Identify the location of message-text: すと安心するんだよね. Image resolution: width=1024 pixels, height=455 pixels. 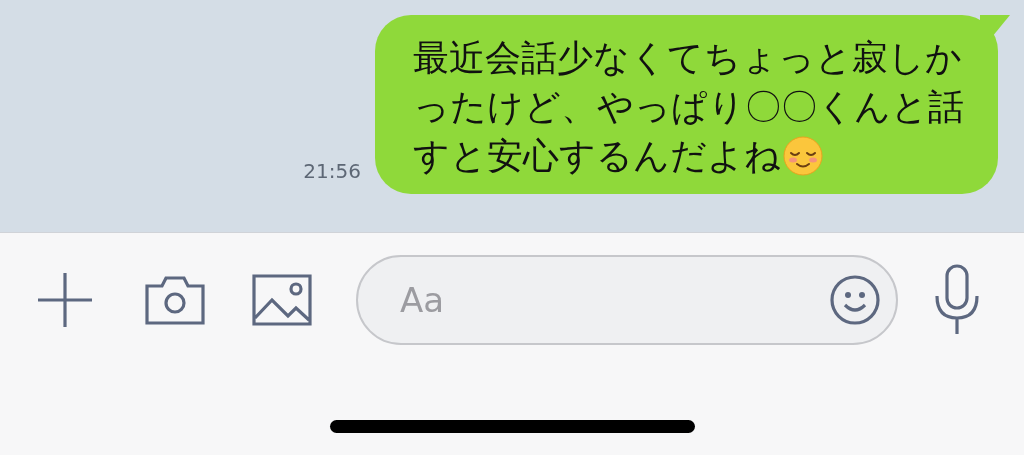
(597, 156).